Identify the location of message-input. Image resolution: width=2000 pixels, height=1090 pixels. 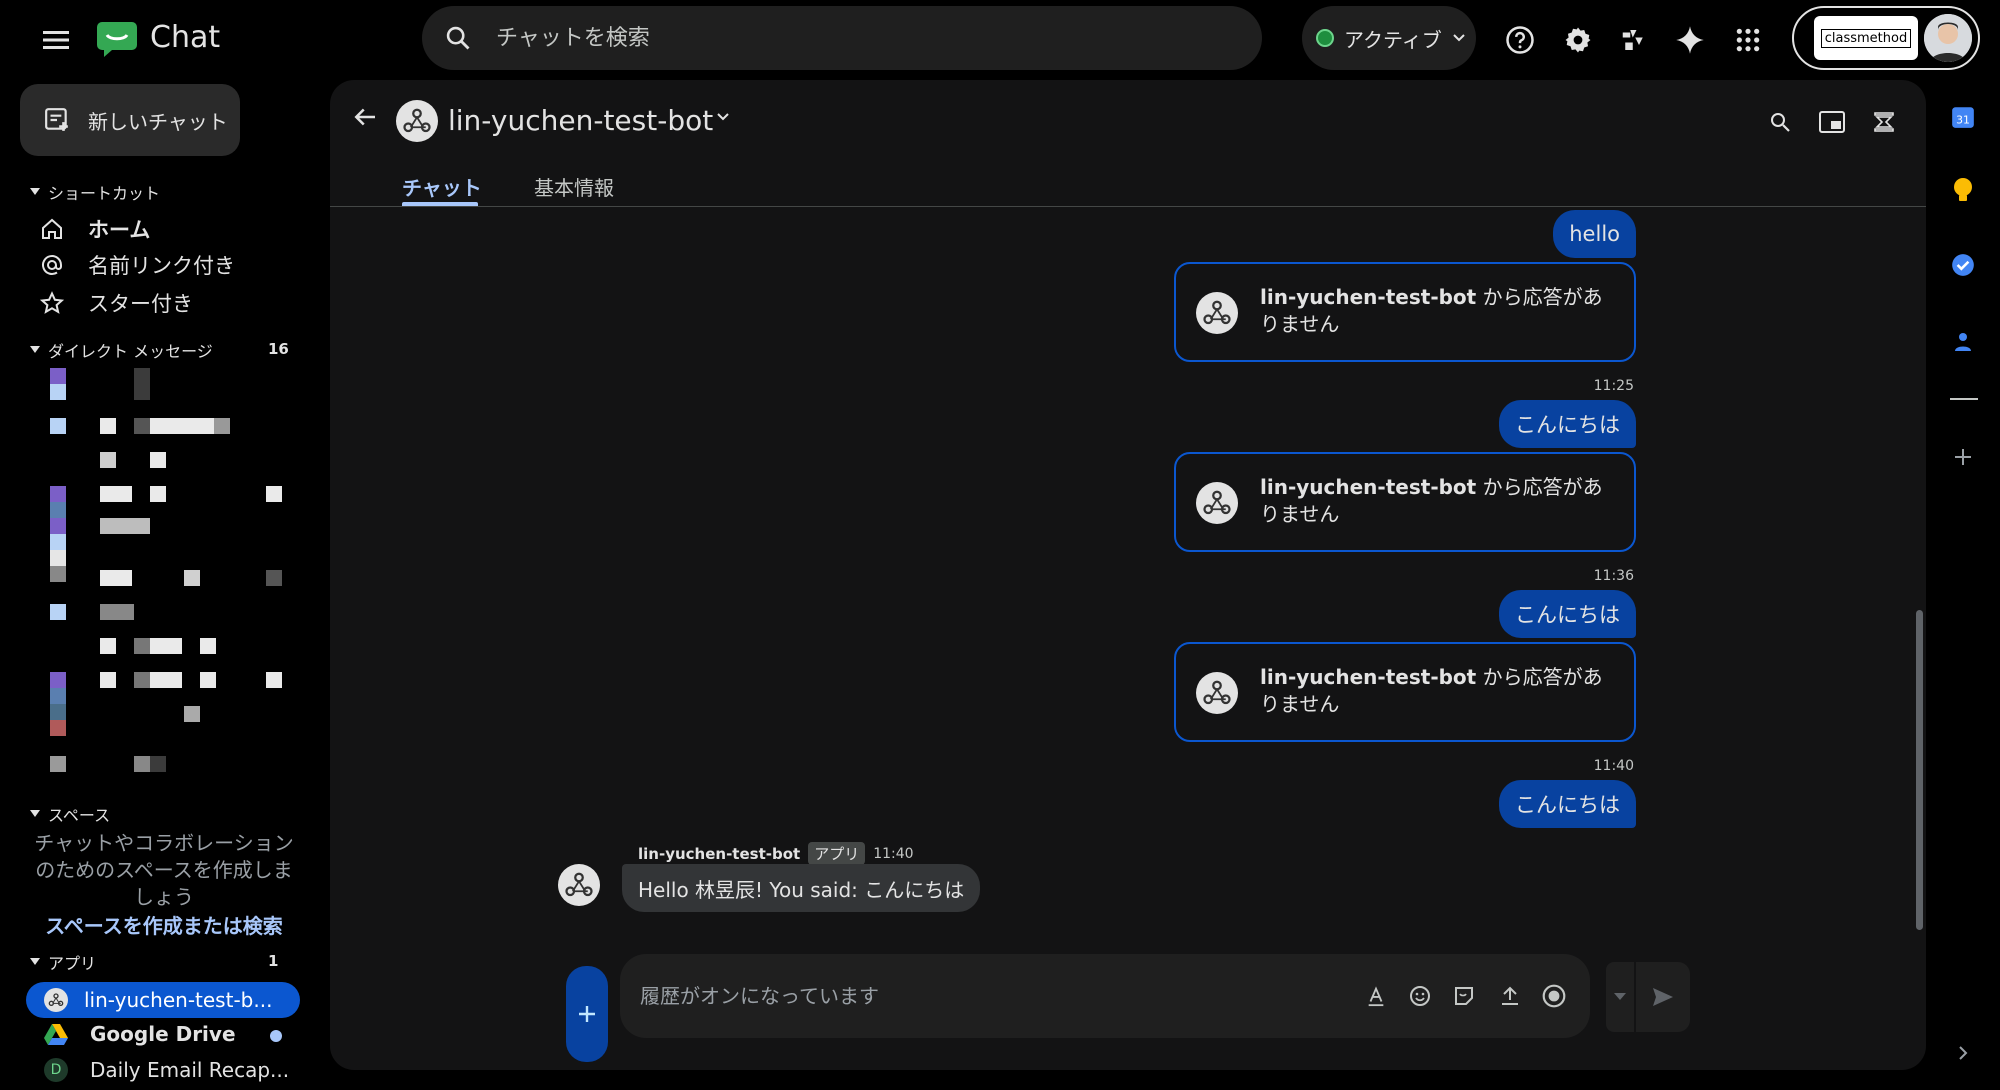
(990, 996).